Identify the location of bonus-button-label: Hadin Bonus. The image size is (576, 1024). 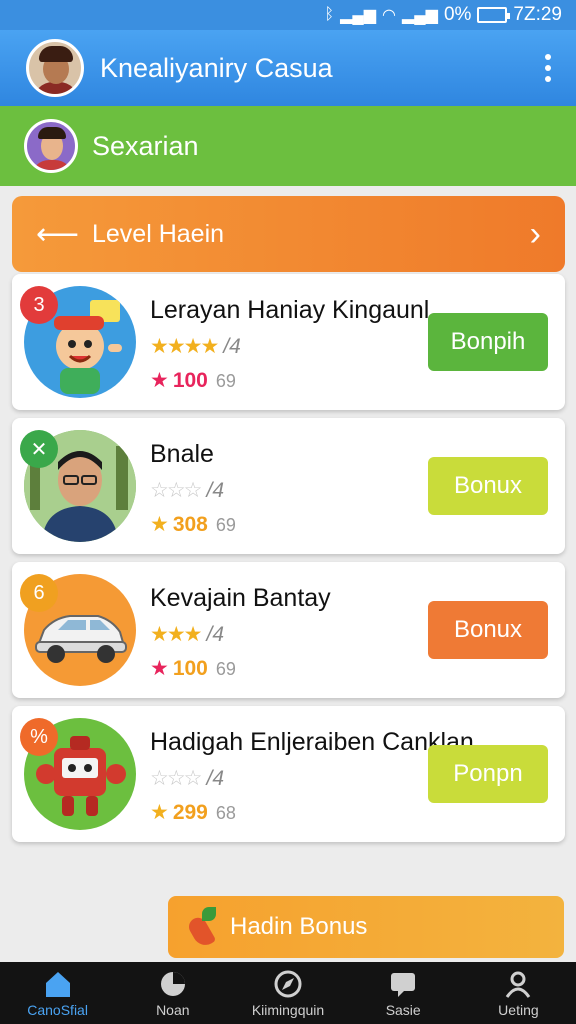
(299, 926).